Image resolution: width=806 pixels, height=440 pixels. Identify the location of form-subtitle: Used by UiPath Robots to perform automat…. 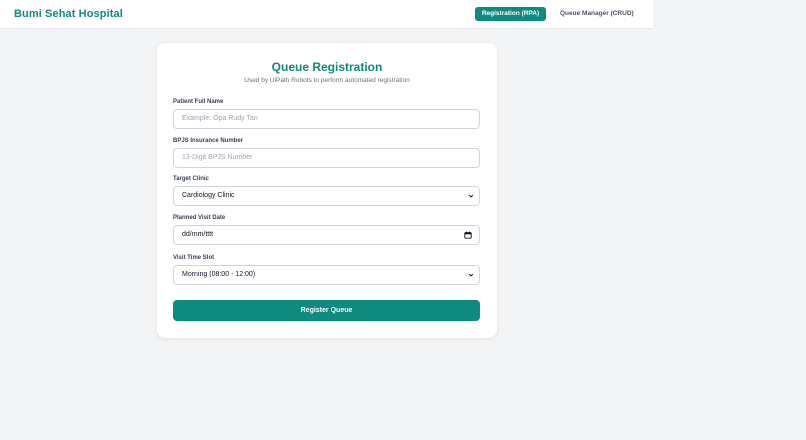
(327, 80).